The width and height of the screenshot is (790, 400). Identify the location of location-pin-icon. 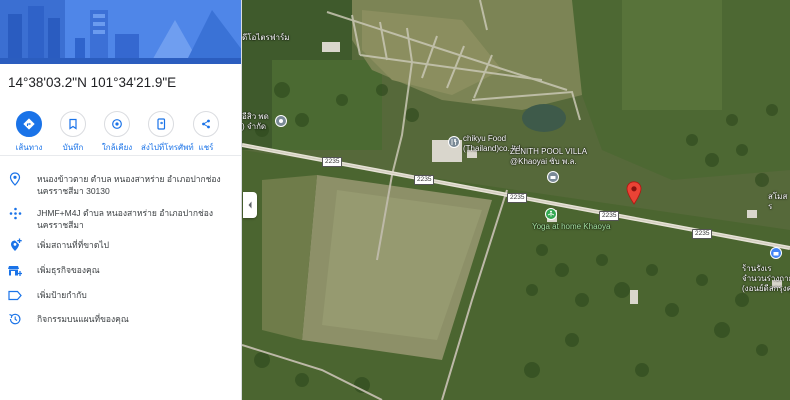
(15, 179).